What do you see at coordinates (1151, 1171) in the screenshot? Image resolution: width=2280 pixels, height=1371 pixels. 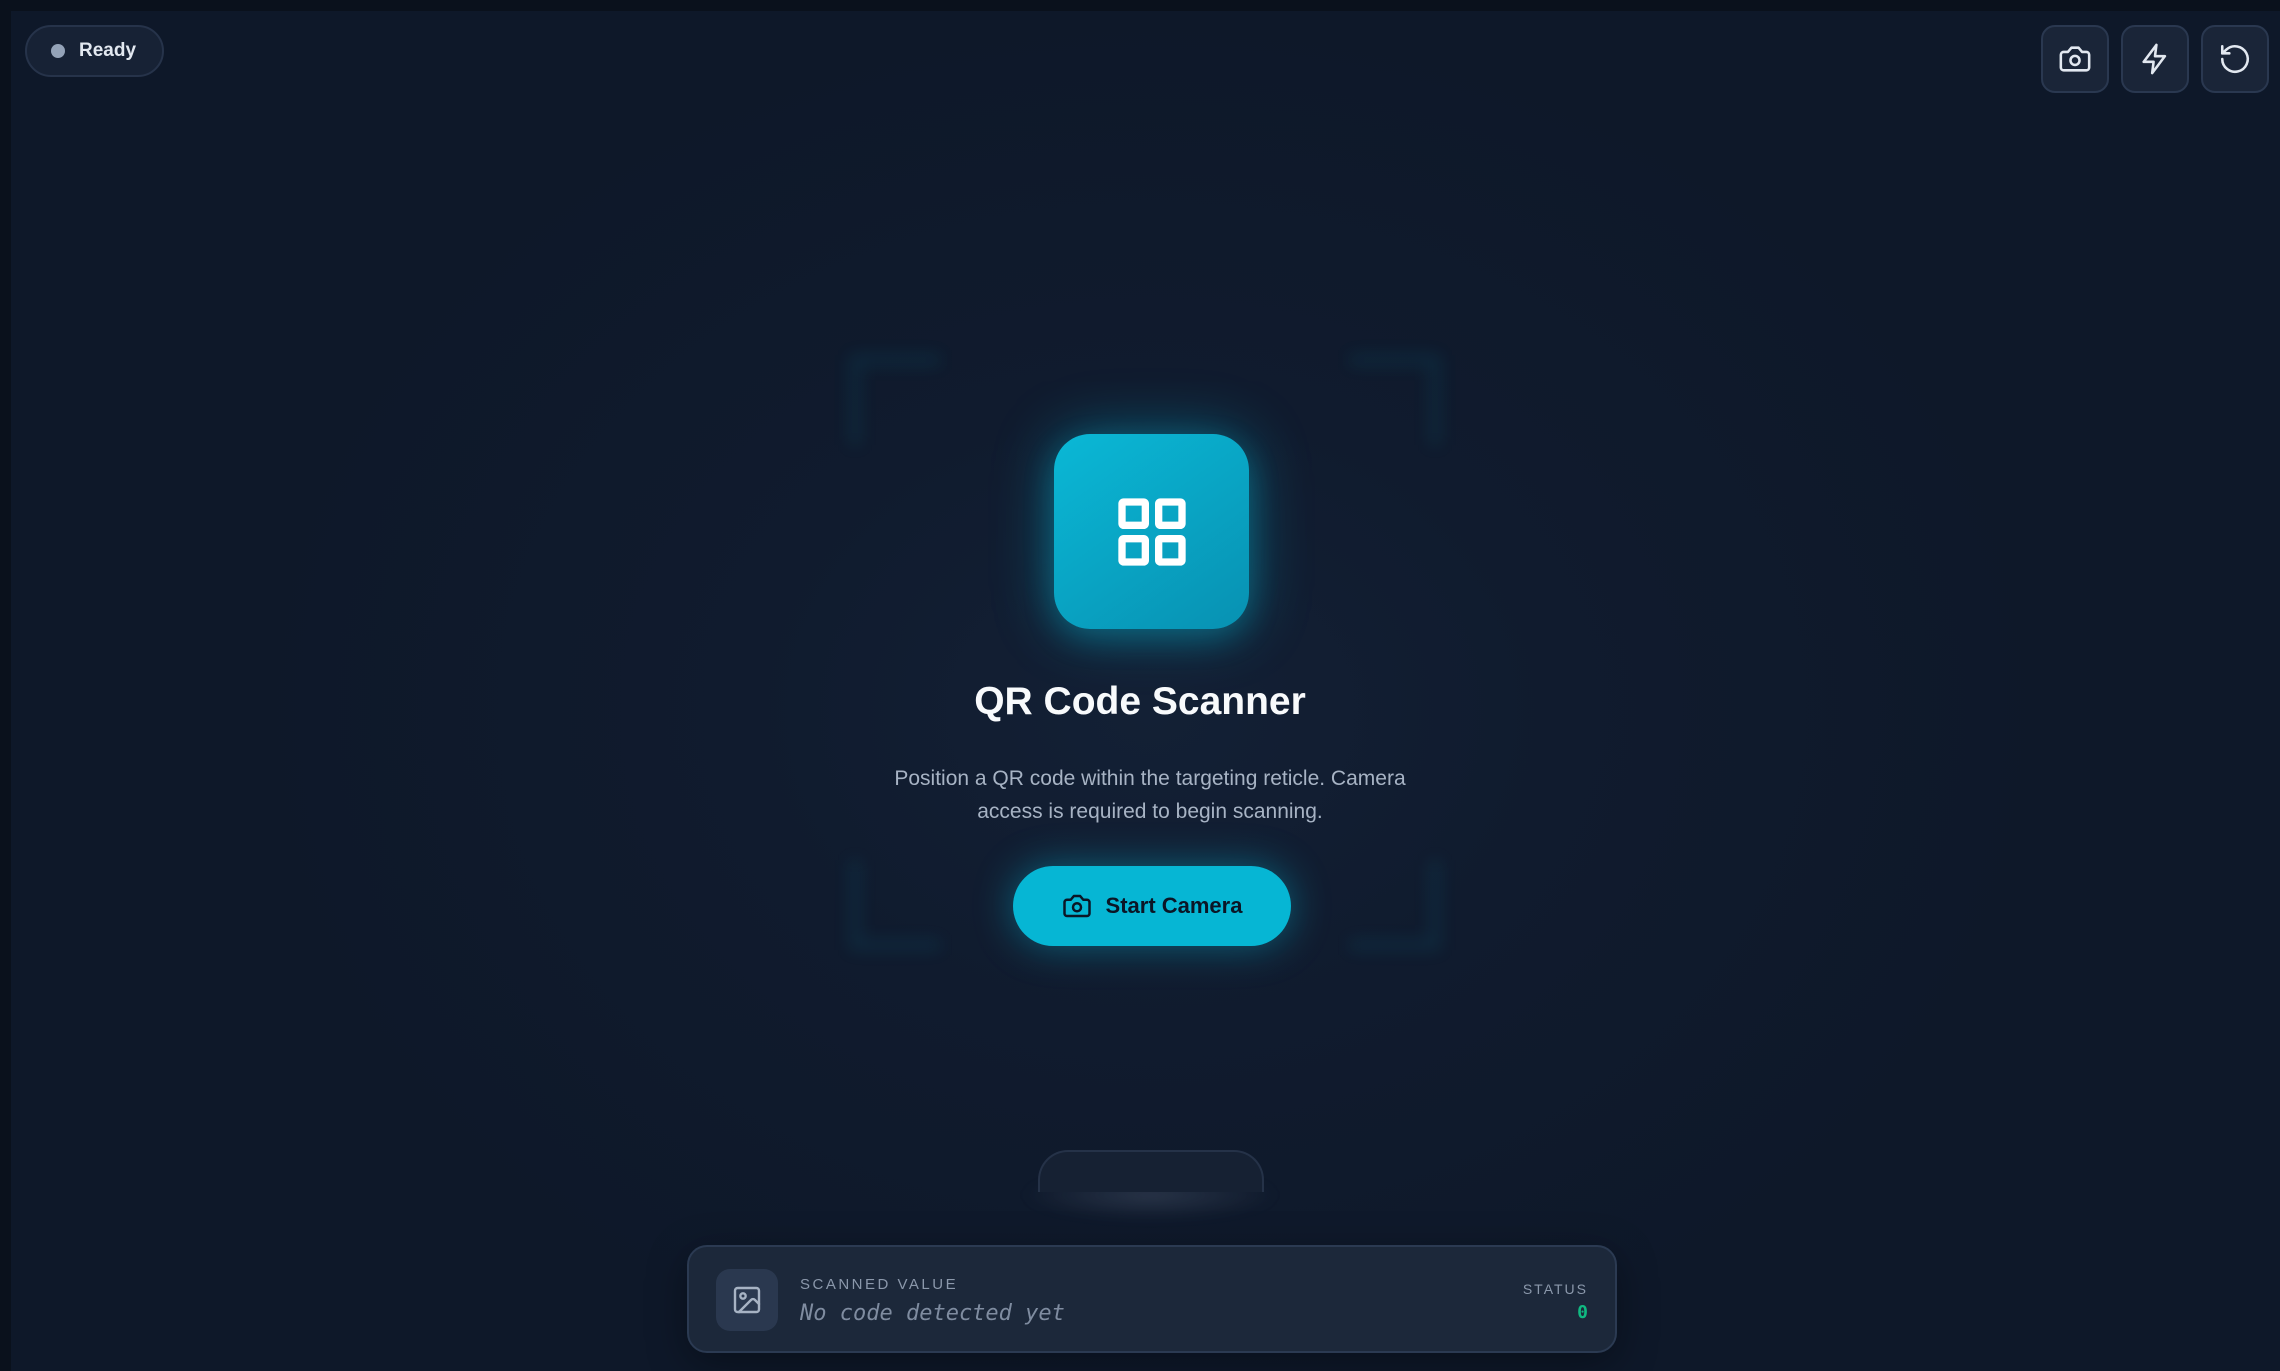 I see `panel-handle` at bounding box center [1151, 1171].